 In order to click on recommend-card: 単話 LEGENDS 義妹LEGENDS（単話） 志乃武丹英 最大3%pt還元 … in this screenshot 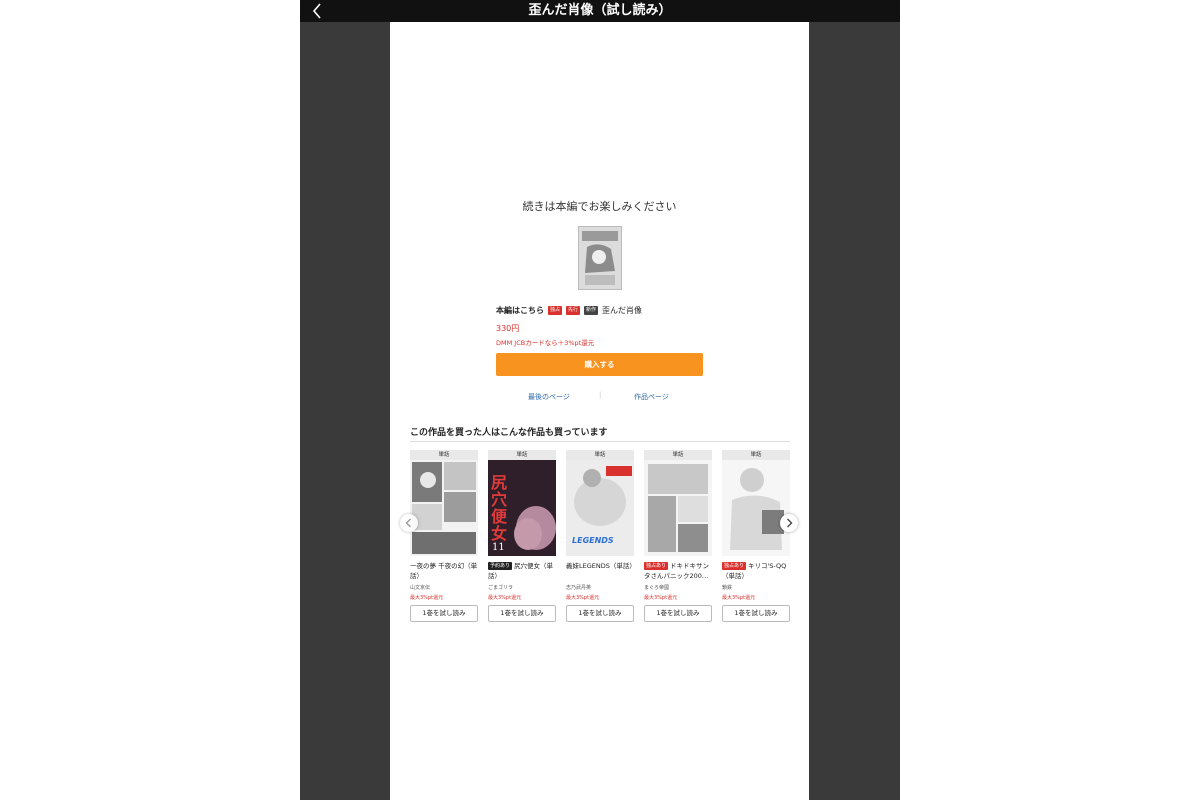, I will do `click(601, 536)`.